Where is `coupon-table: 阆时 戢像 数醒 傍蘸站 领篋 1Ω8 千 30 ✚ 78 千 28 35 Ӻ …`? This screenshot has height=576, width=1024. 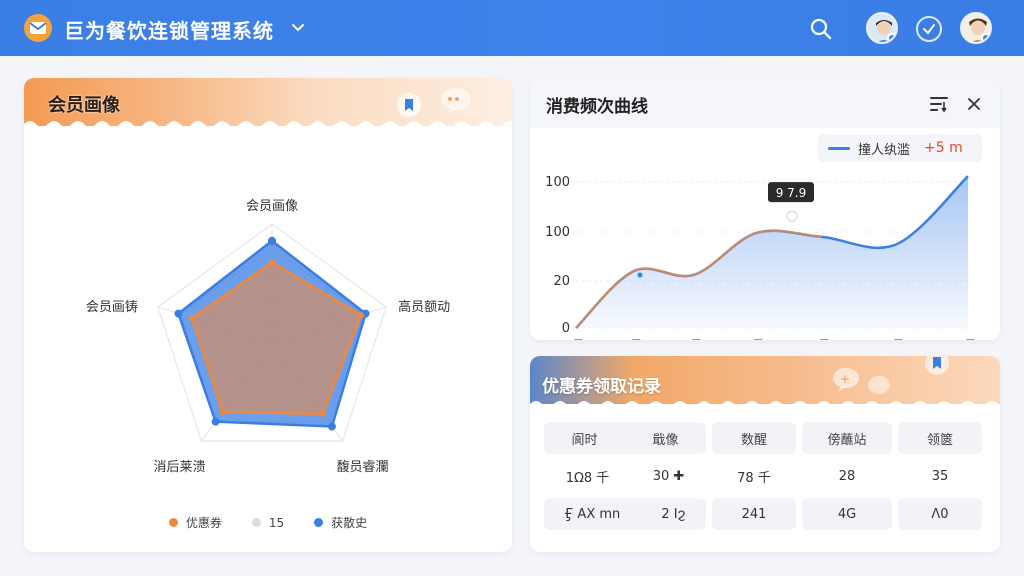 coupon-table: 阆时 戢像 数醒 傍蘸站 领篋 1Ω8 千 30 ✚ 78 千 28 35 Ӻ … is located at coordinates (765, 479).